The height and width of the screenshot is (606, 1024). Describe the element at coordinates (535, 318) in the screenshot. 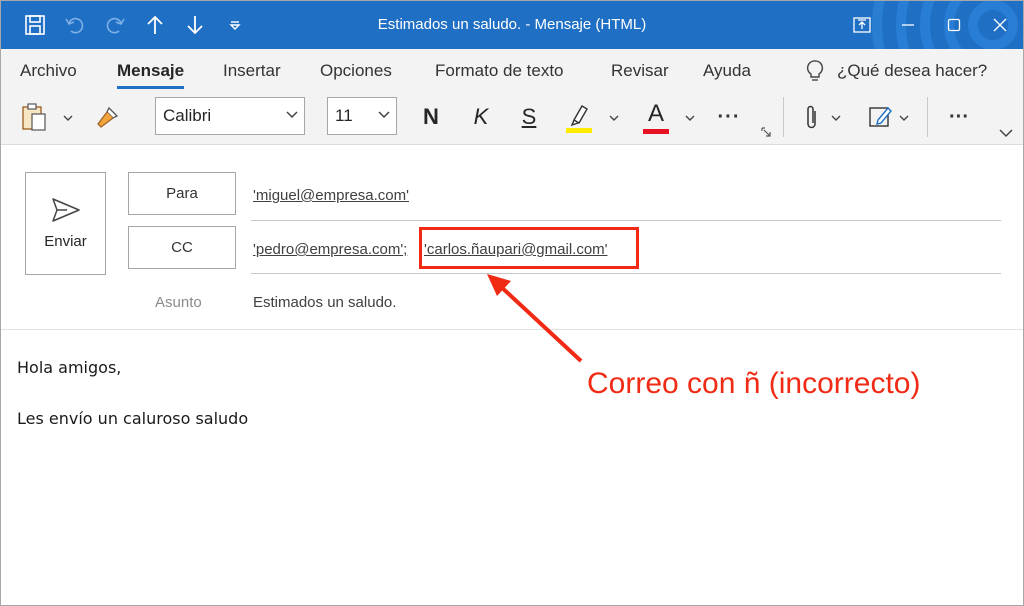

I see `annotation-arrow` at that location.